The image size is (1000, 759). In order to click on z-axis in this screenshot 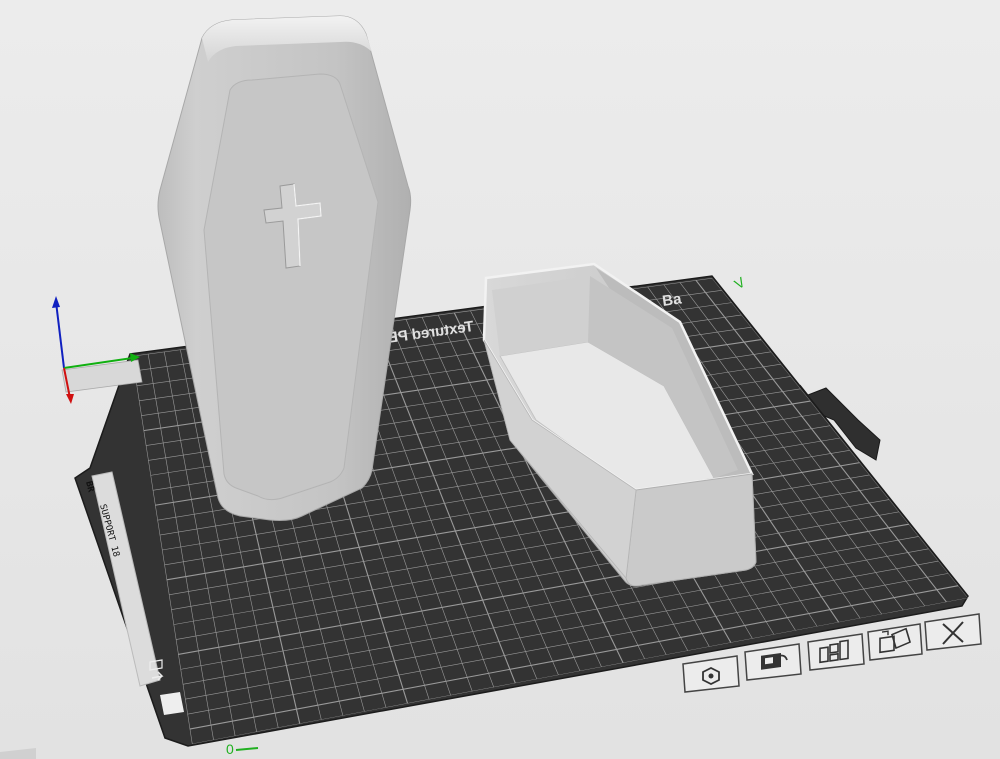, I will do `click(60, 335)`.